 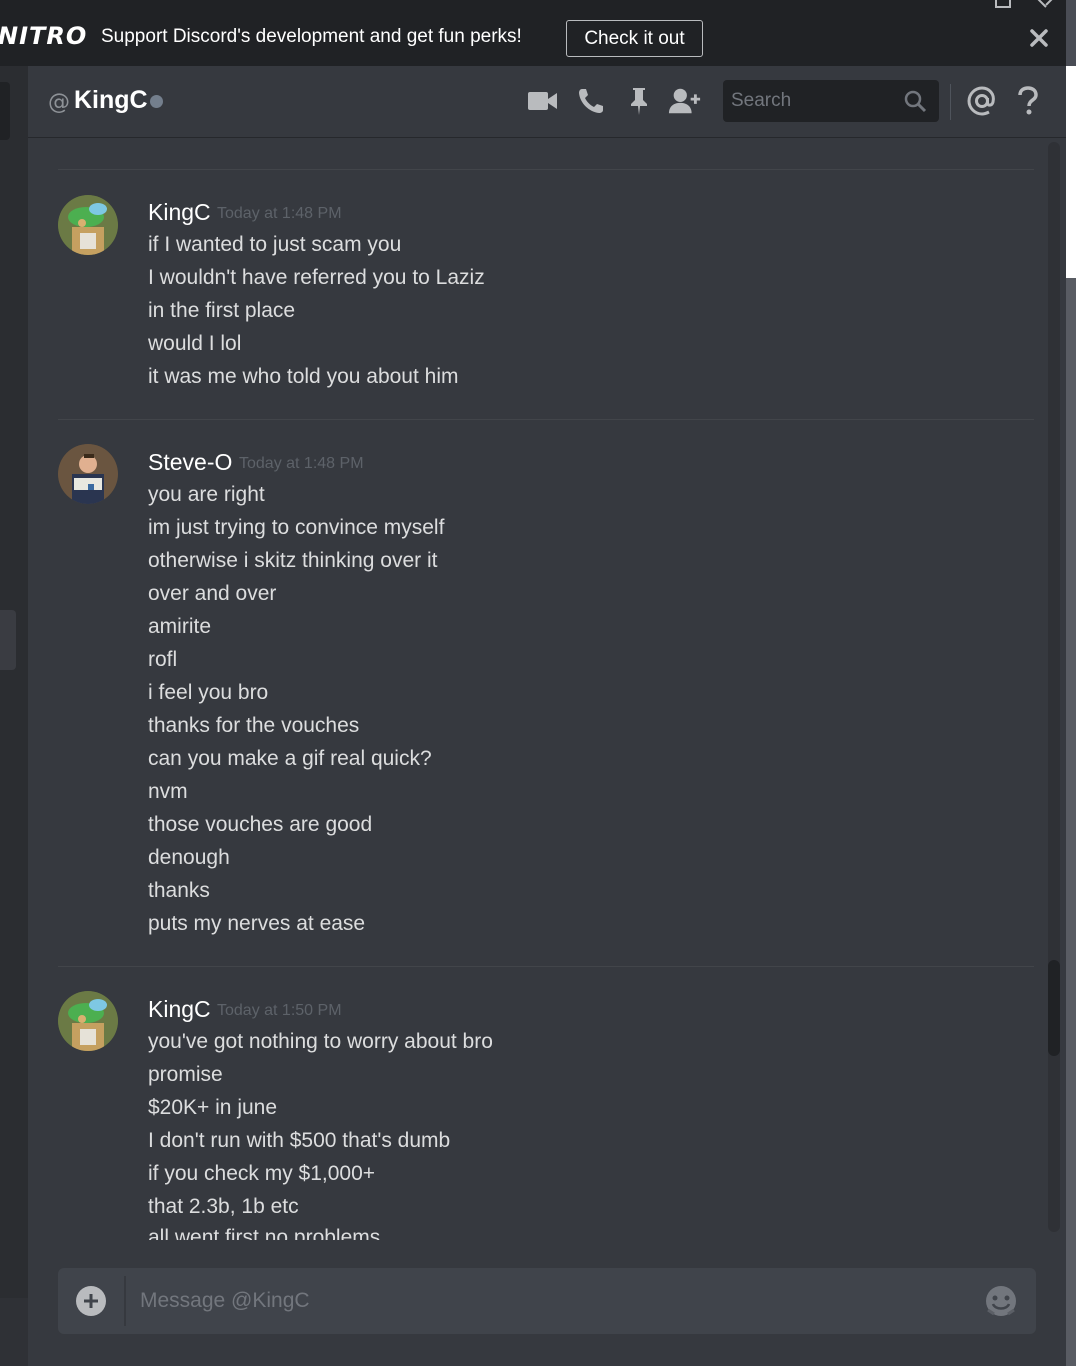 What do you see at coordinates (212, 593) in the screenshot?
I see `message-line: over and over` at bounding box center [212, 593].